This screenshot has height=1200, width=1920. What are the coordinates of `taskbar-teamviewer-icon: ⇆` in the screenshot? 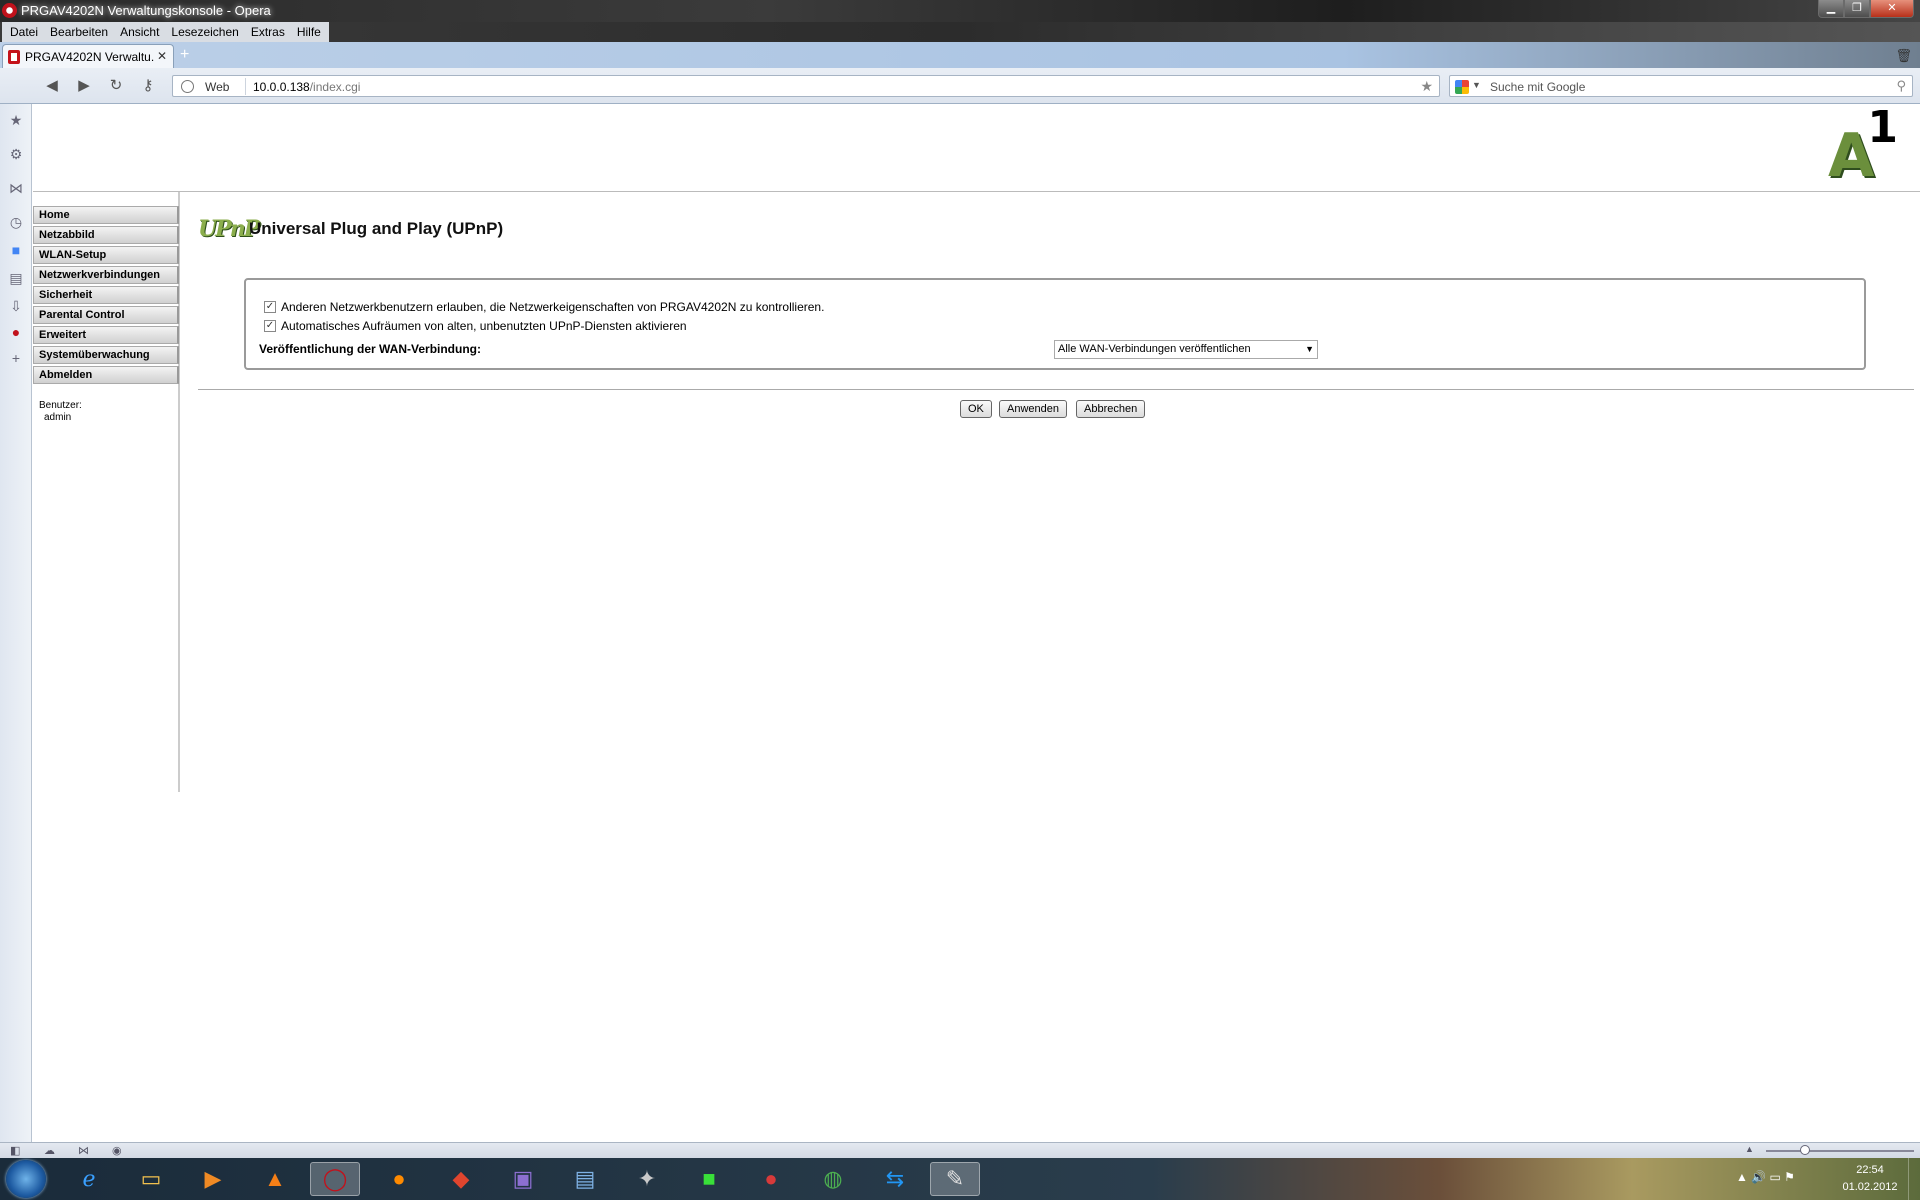 It's located at (895, 1179).